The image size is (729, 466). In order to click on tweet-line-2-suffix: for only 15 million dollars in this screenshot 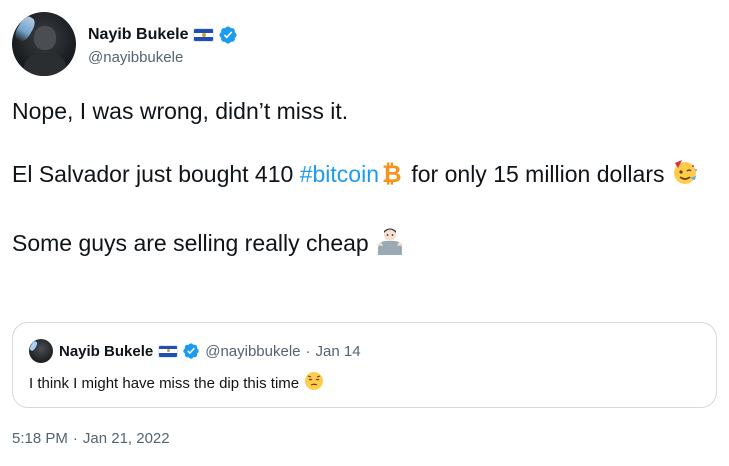, I will do `click(534, 174)`.